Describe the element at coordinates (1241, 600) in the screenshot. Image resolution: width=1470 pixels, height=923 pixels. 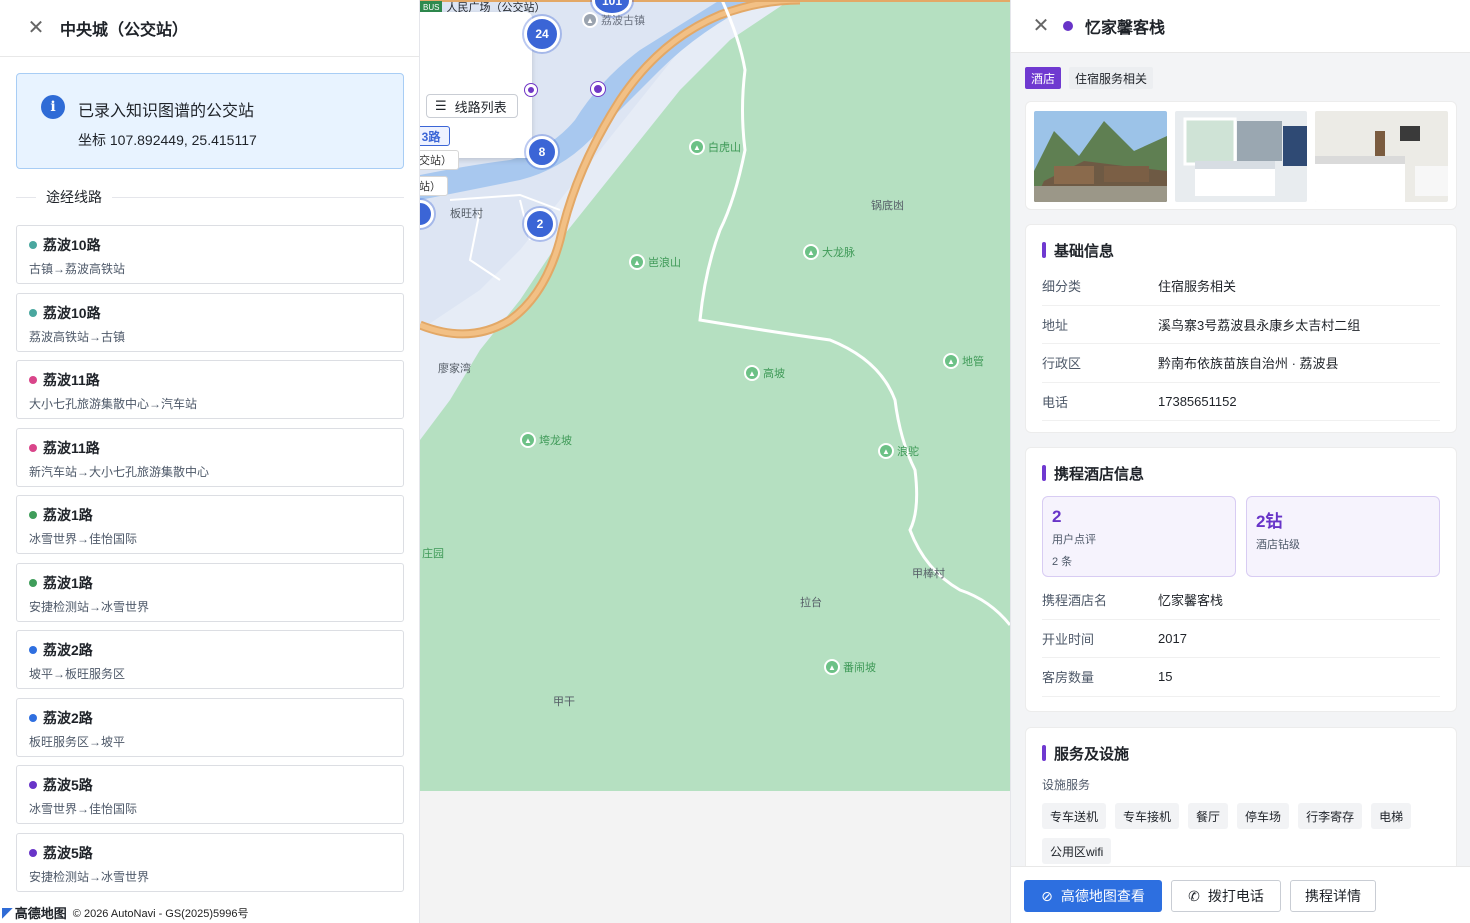
I see `info-row: 携程酒店名 忆家馨客栈` at that location.